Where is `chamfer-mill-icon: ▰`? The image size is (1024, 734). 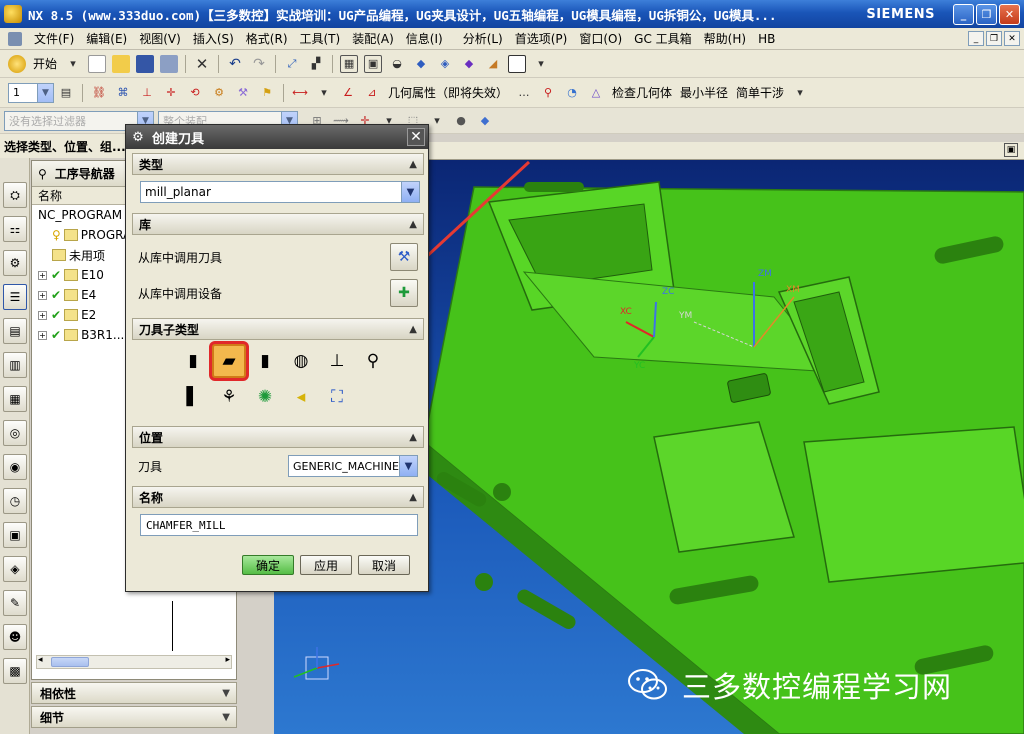
chamfer-mill-icon: ▰ is located at coordinates (229, 361).